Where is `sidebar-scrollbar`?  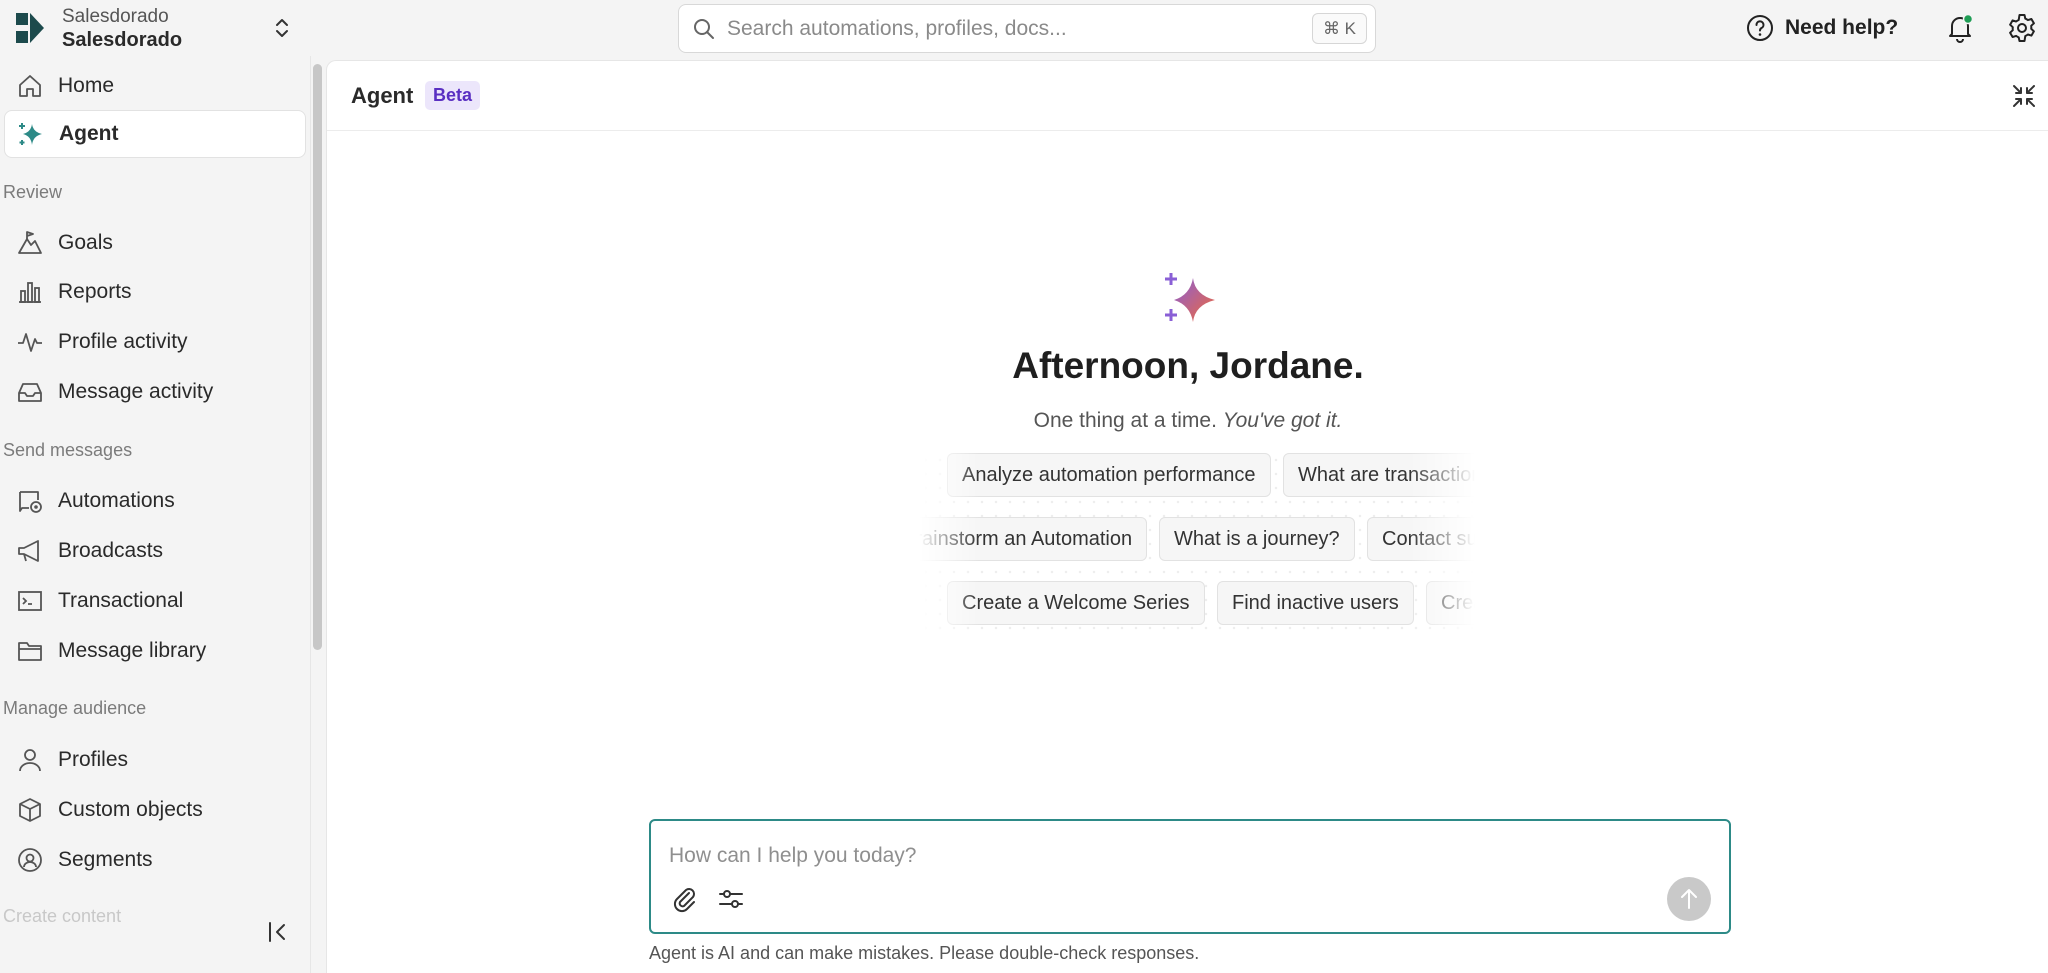
sidebar-scrollbar is located at coordinates (317, 357).